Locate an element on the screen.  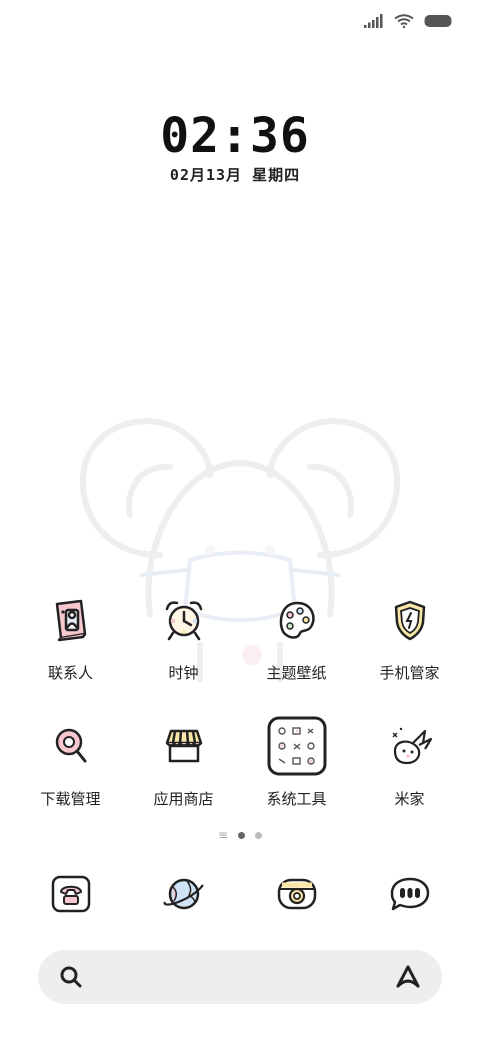
page-dot is located at coordinates (259, 835).